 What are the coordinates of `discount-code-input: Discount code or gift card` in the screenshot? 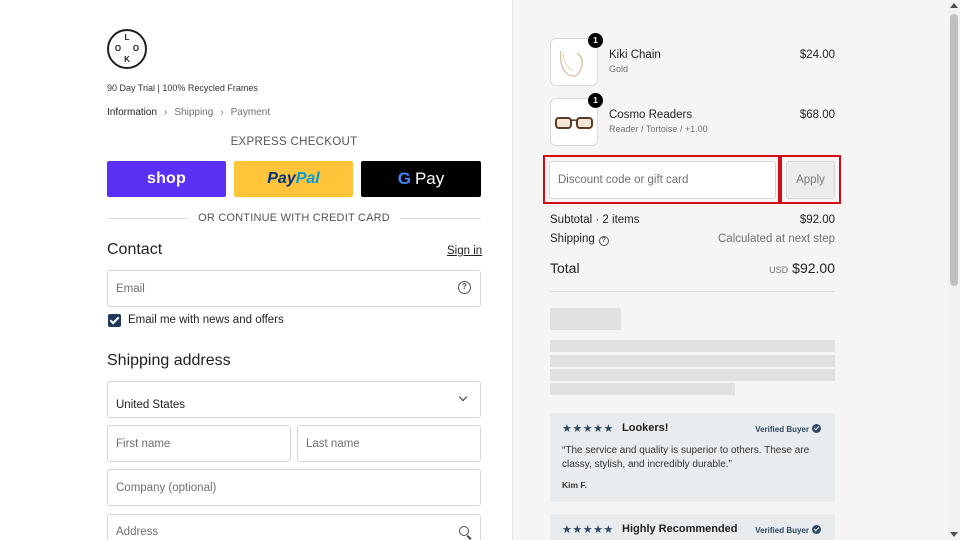 It's located at (662, 180).